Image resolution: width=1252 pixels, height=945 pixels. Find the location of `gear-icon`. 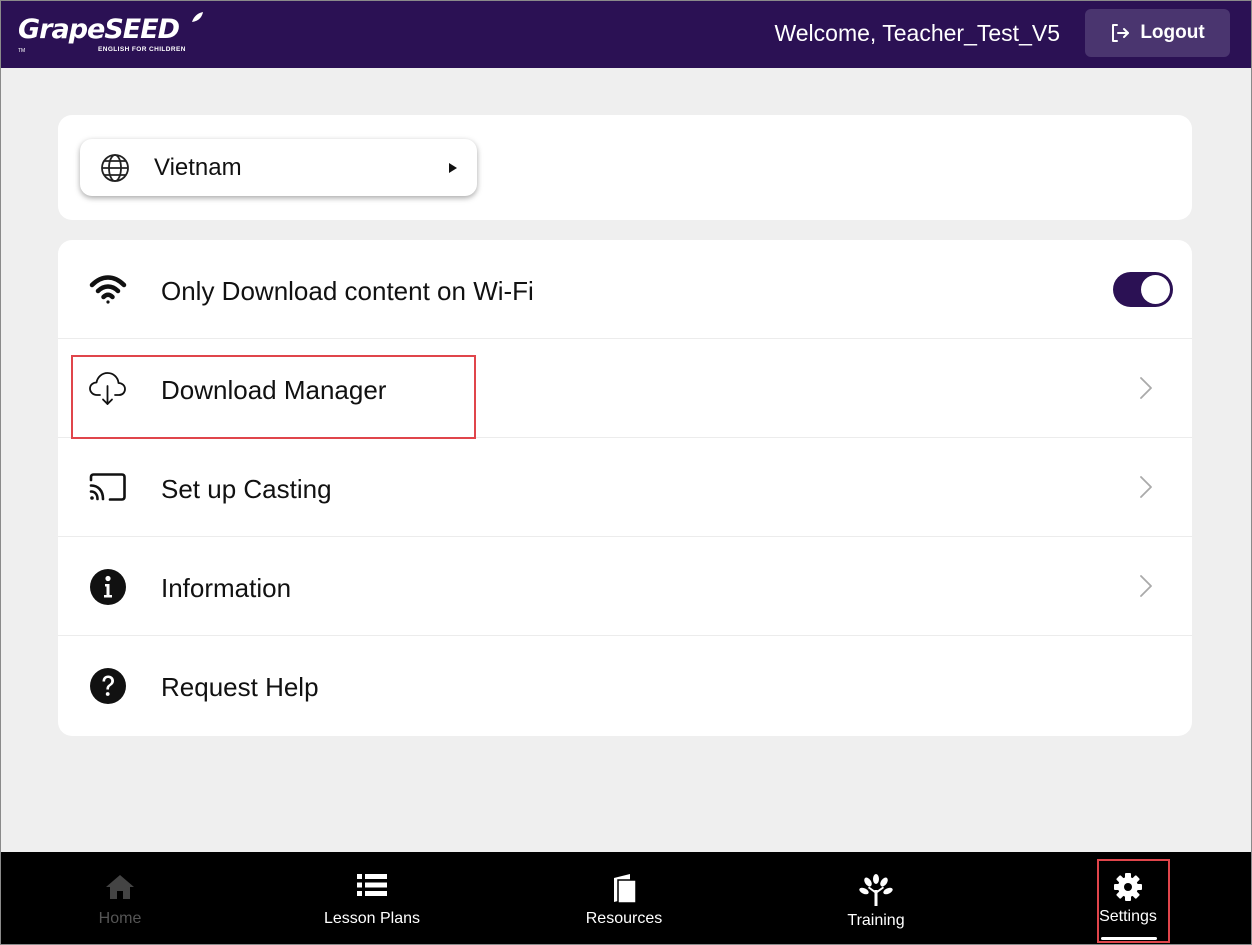

gear-icon is located at coordinates (1128, 887).